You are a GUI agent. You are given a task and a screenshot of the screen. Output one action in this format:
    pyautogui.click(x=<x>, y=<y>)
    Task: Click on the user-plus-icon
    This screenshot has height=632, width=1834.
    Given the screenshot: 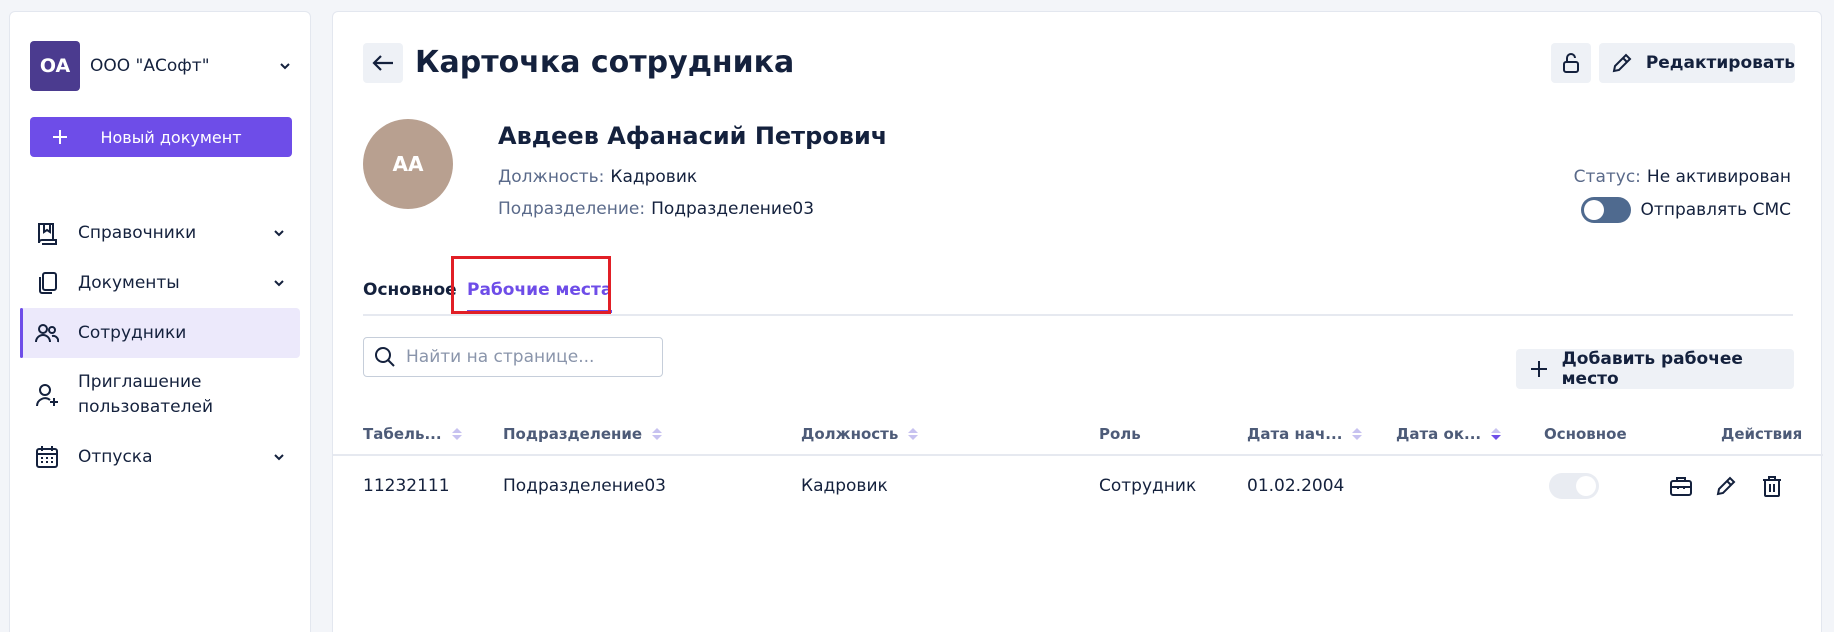 What is the action you would take?
    pyautogui.click(x=47, y=395)
    